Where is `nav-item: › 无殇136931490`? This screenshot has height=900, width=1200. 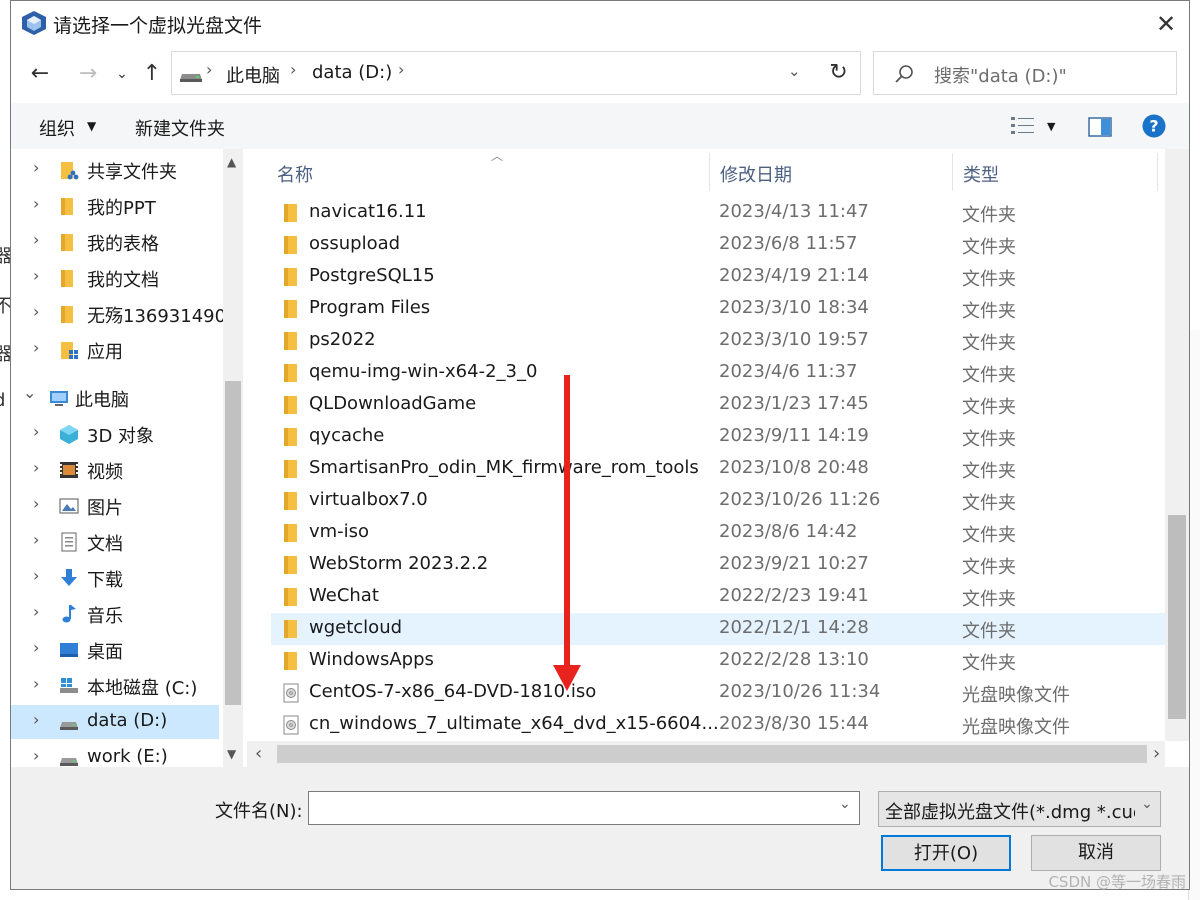
nav-item: › 无殇136931490 is located at coordinates (118, 314).